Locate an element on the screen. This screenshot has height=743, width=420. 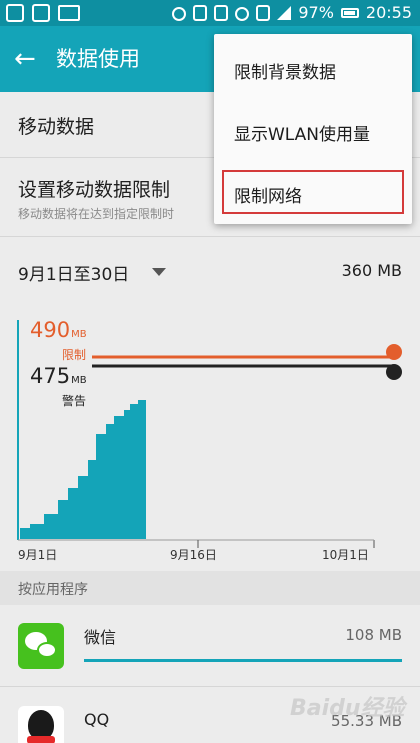
alarm-icon is located at coordinates (179, 13).